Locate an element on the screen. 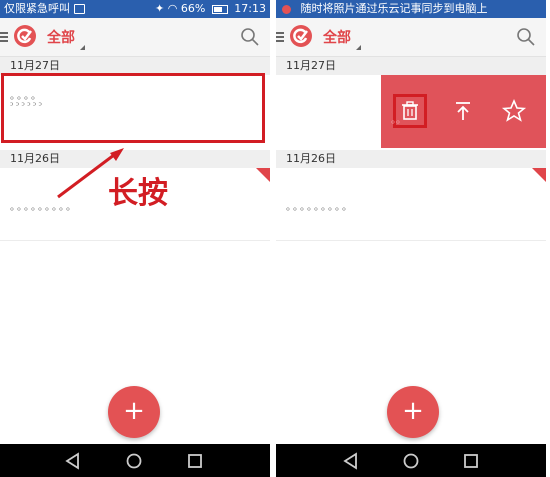 This screenshot has height=477, width=550. signal-icon: ✦ ◠ is located at coordinates (166, 8).